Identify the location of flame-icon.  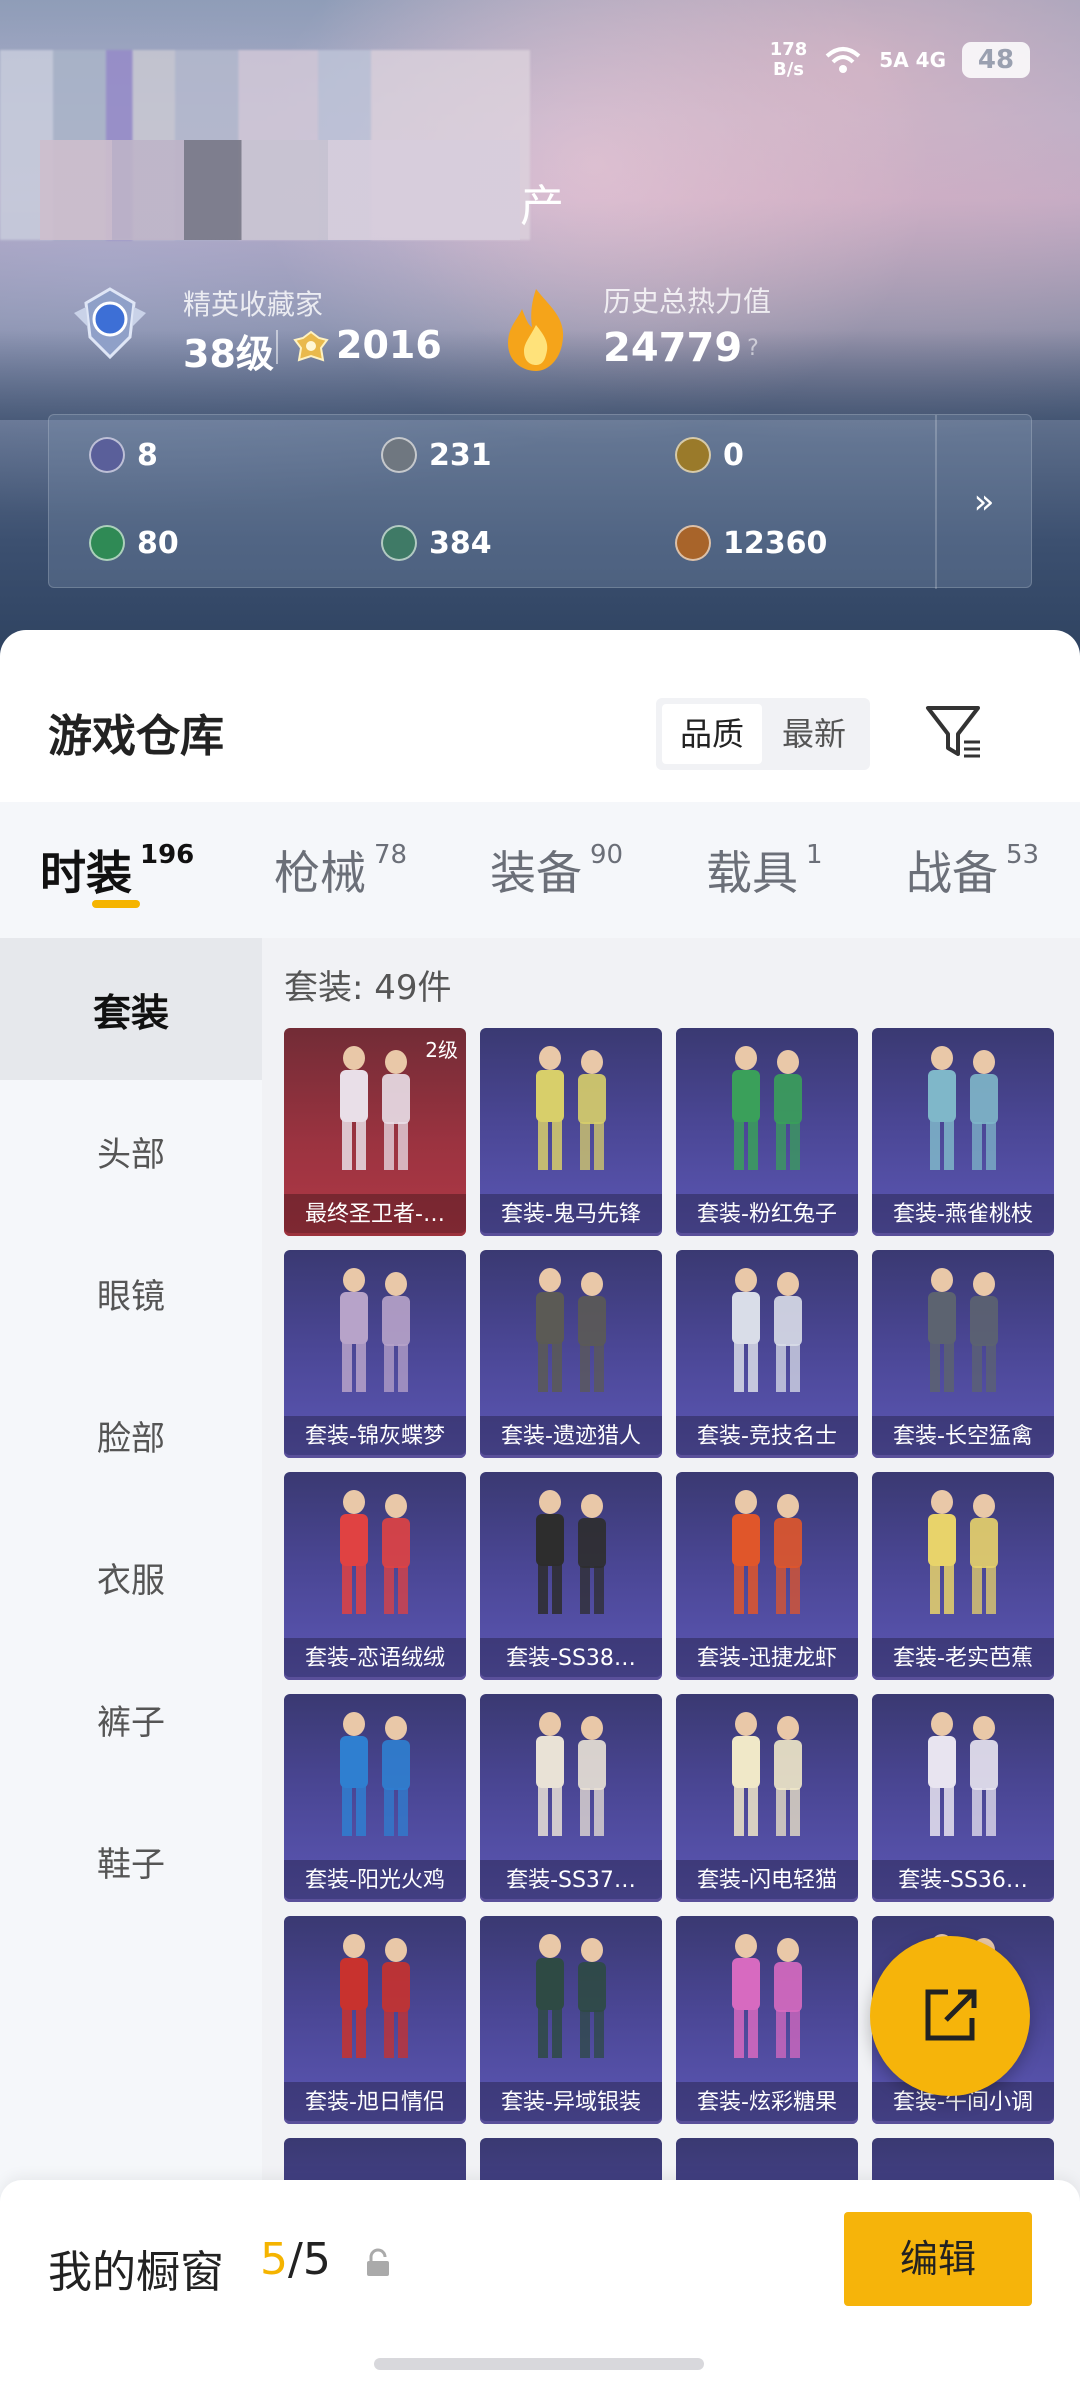
(536, 330).